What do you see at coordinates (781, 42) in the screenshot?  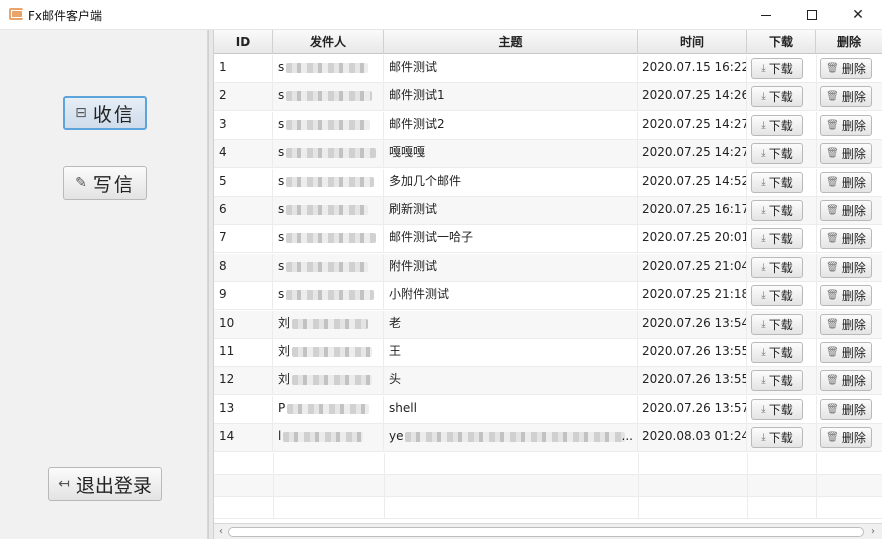 I see `column-header-download: 下载` at bounding box center [781, 42].